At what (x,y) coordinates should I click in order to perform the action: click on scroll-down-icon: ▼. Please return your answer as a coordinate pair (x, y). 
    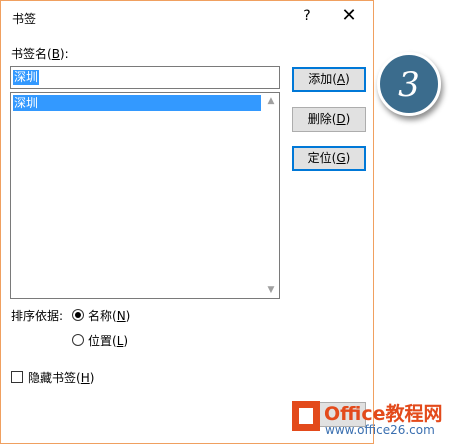
    Looking at the image, I should click on (271, 290).